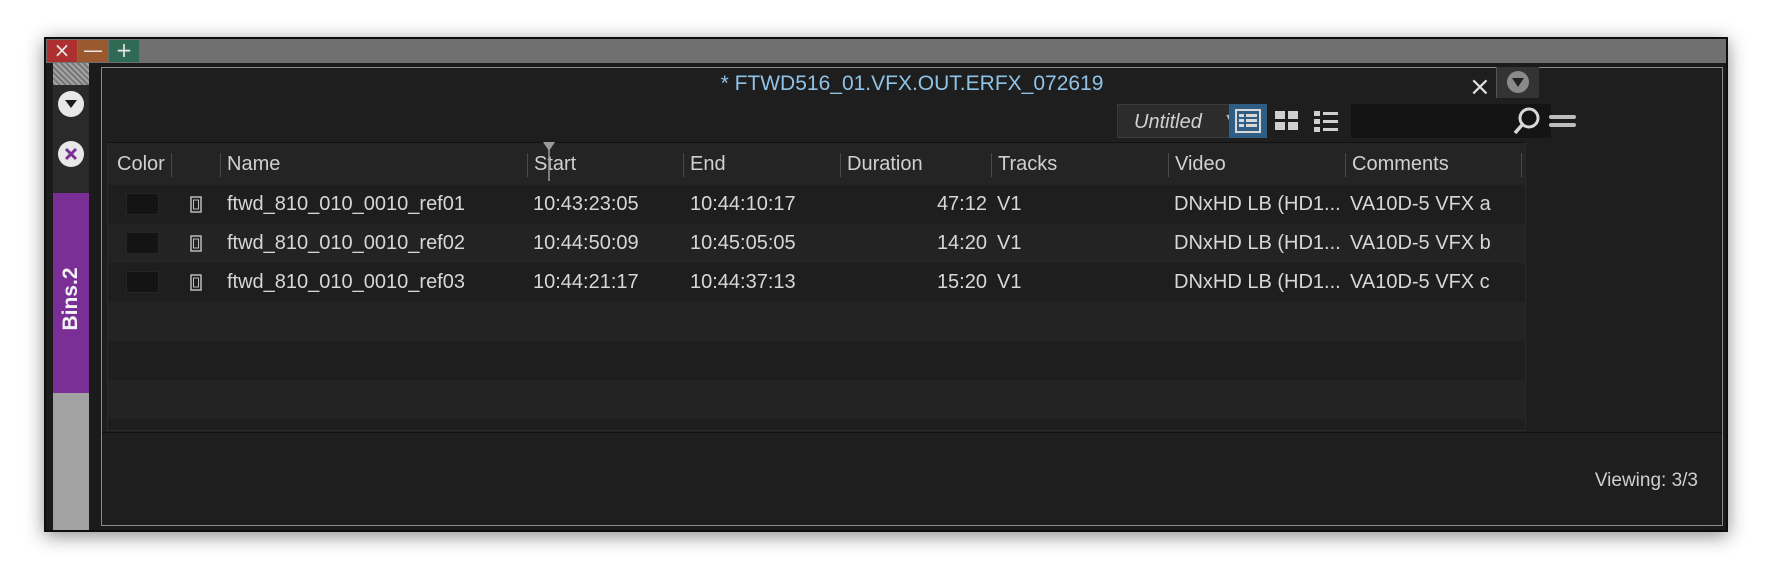 This screenshot has height=588, width=1774. What do you see at coordinates (762, 164) in the screenshot?
I see `column-header-end: End` at bounding box center [762, 164].